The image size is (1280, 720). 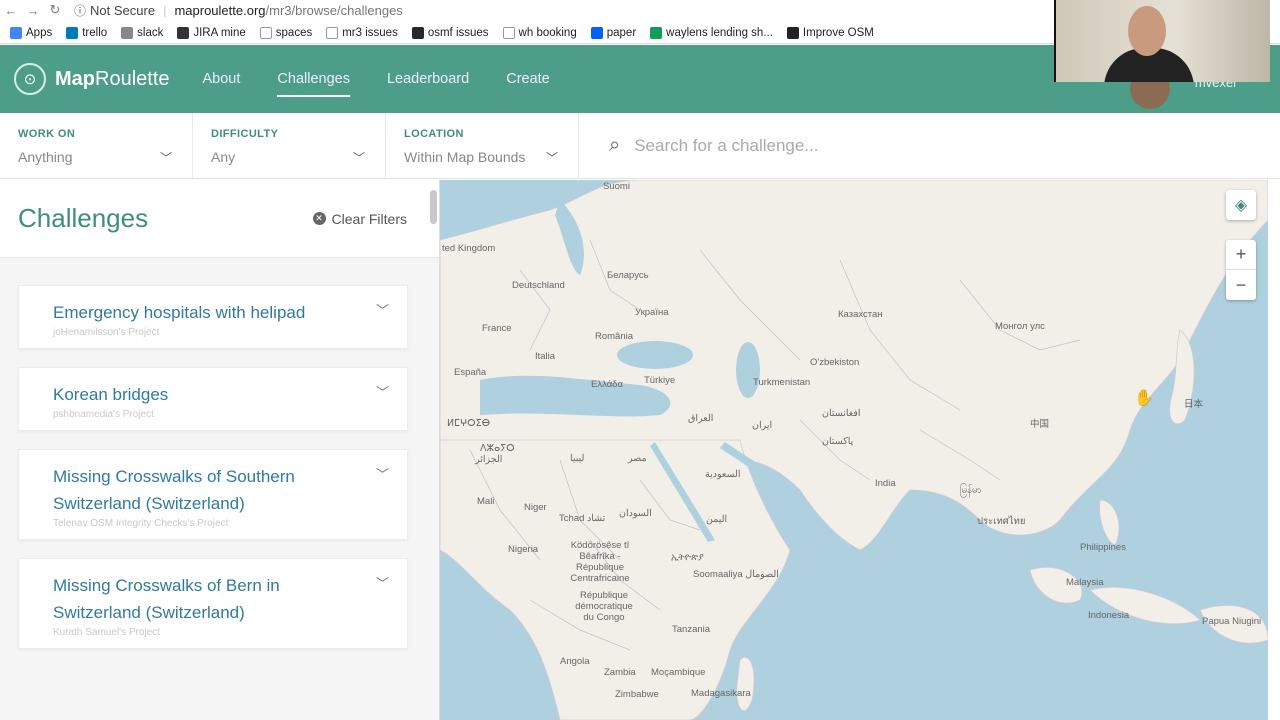 What do you see at coordinates (141, 523) in the screenshot?
I see `challenge-owner: Telenav OSM Integrity Checks's Project` at bounding box center [141, 523].